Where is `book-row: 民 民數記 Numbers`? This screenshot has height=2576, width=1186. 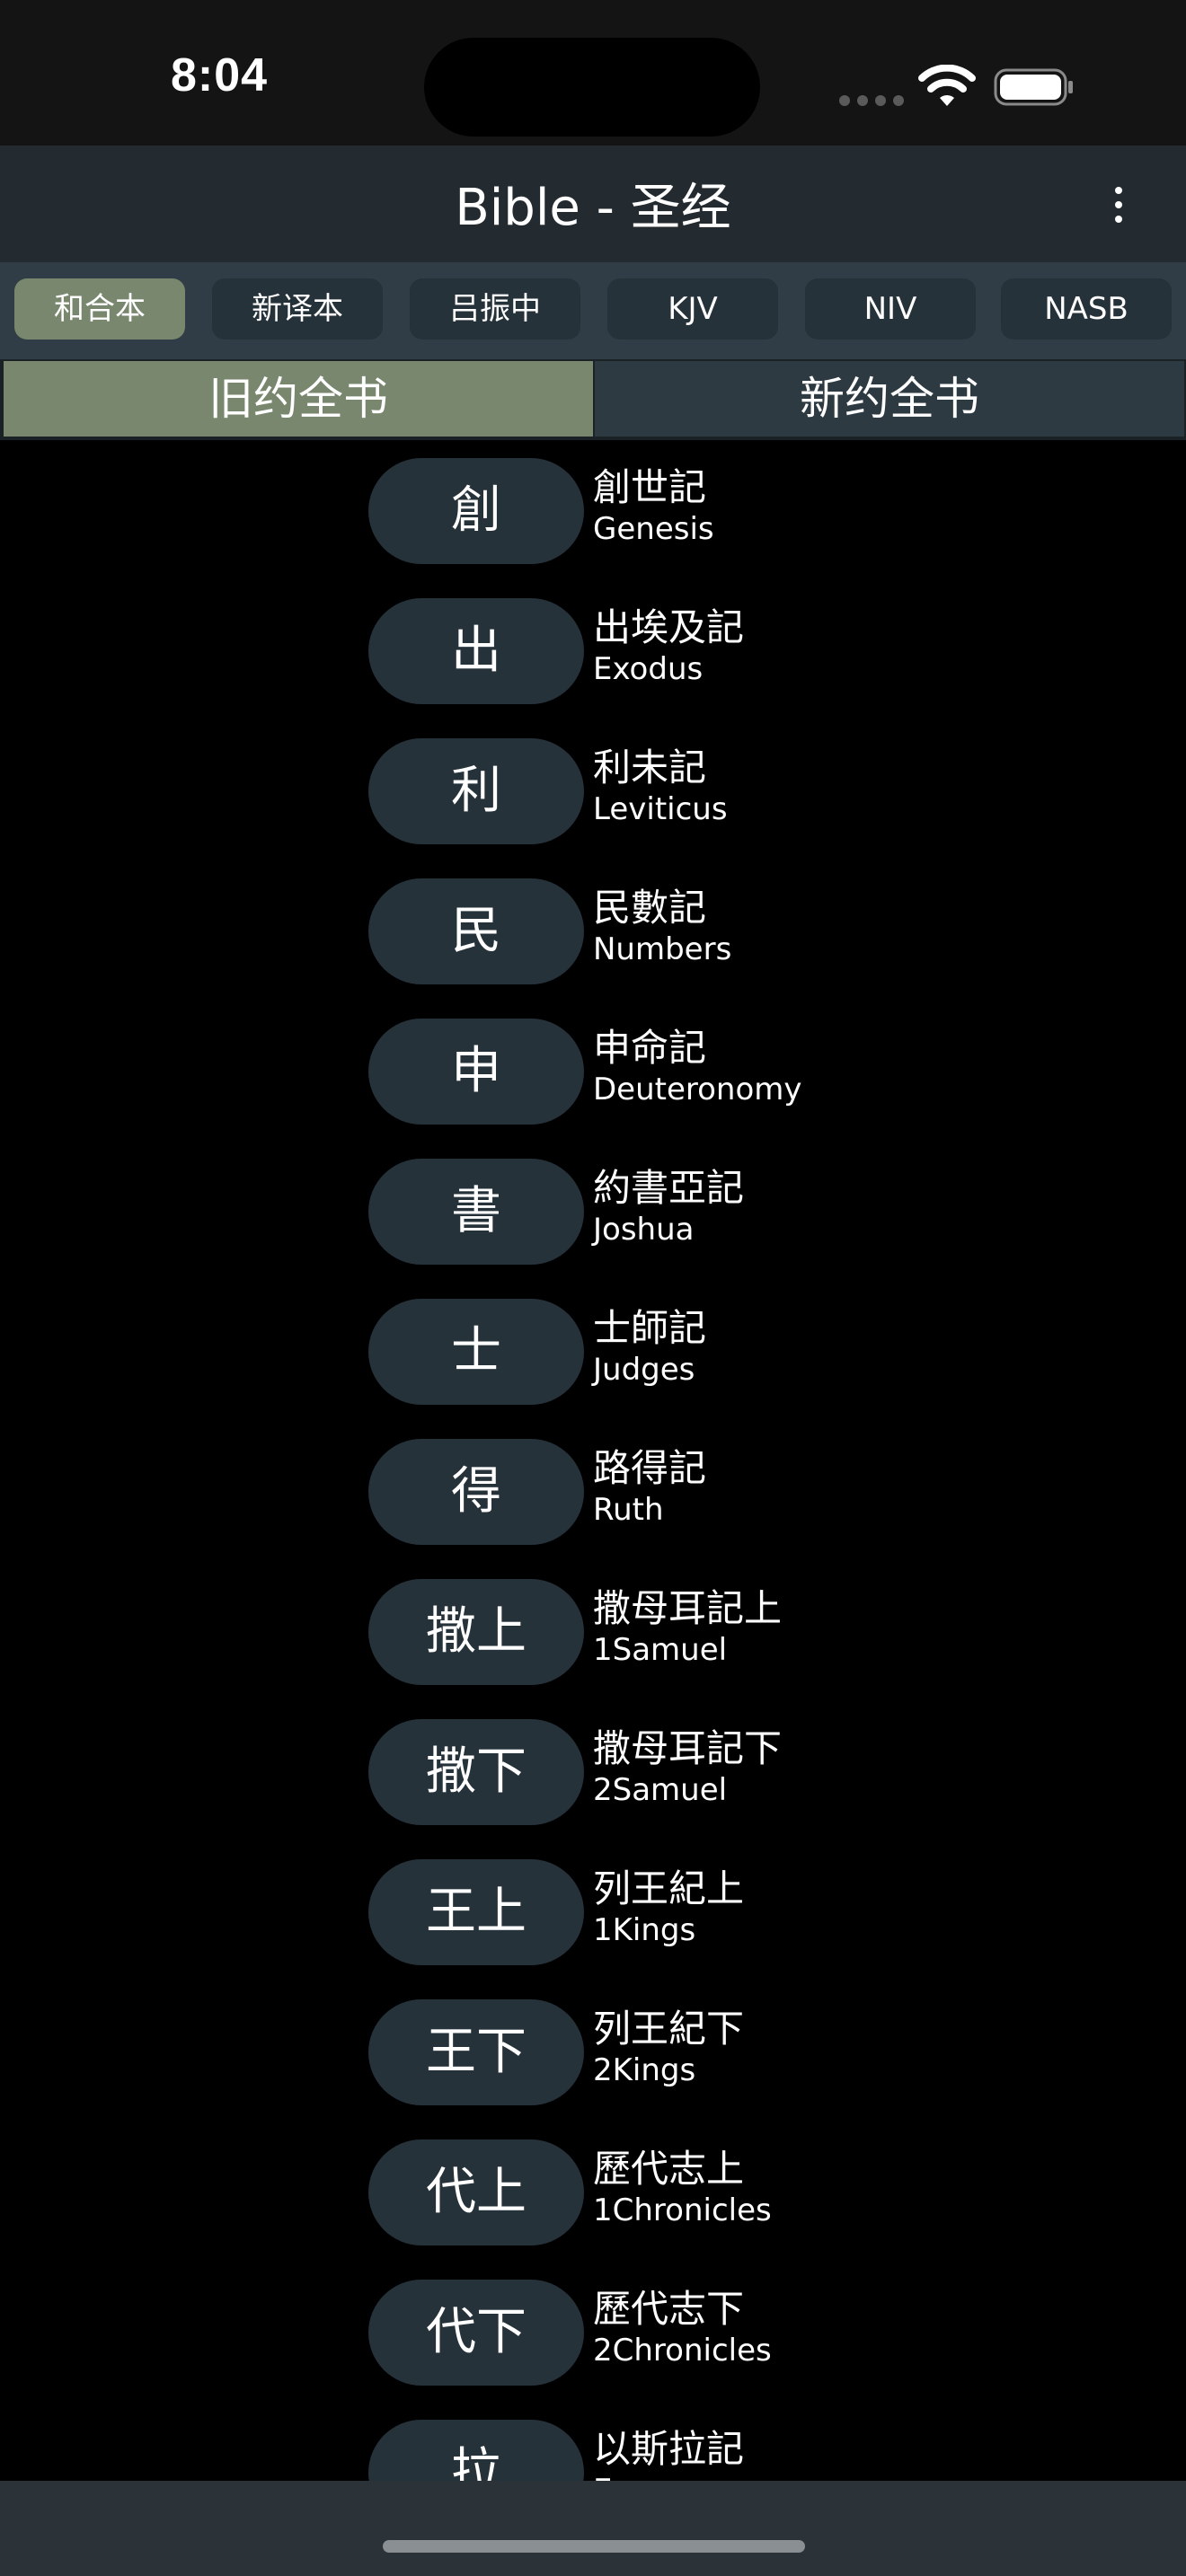
book-row: 民 民數記 Numbers is located at coordinates (593, 931).